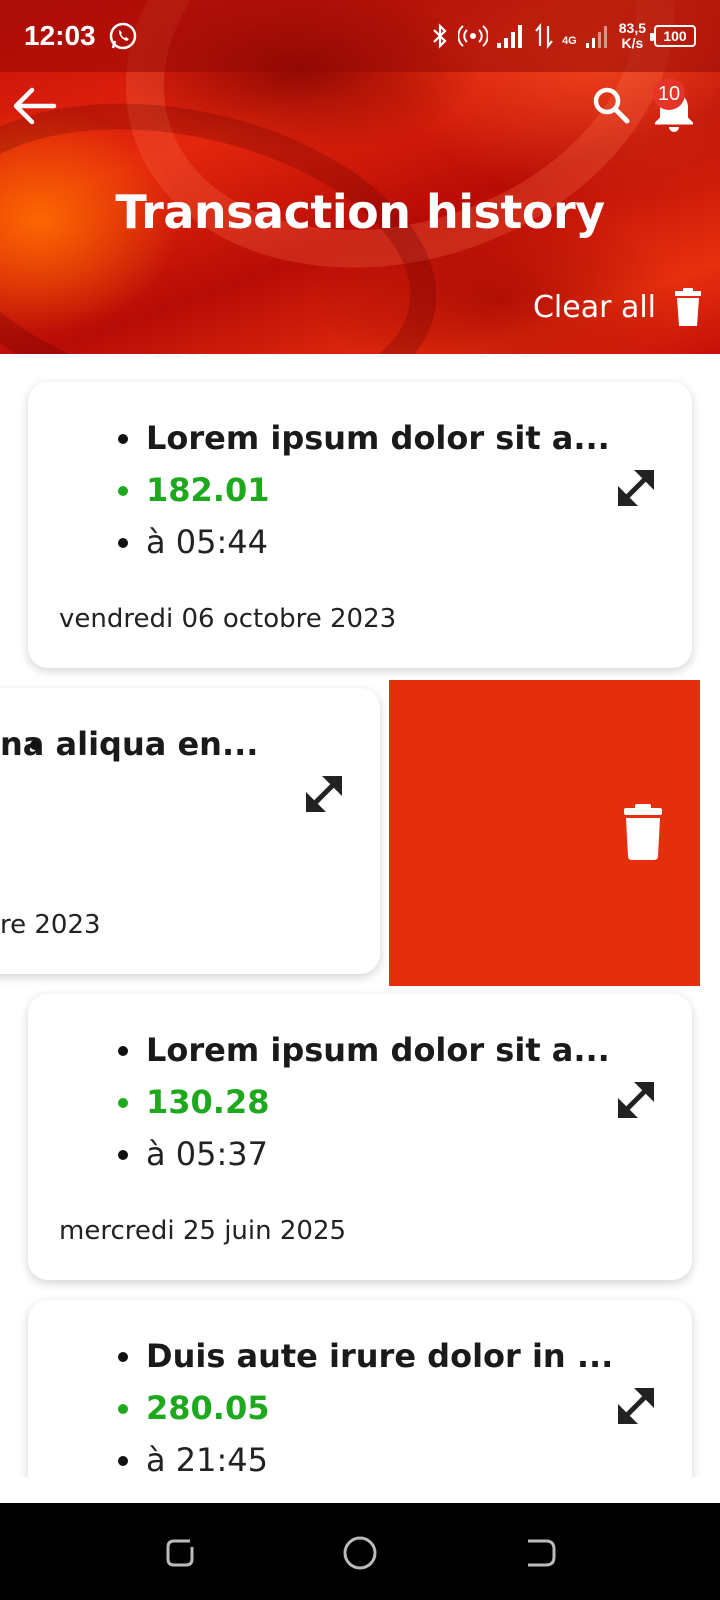 This screenshot has width=720, height=1600. What do you see at coordinates (349, 1154) in the screenshot?
I see `transaction-time: à 05:37` at bounding box center [349, 1154].